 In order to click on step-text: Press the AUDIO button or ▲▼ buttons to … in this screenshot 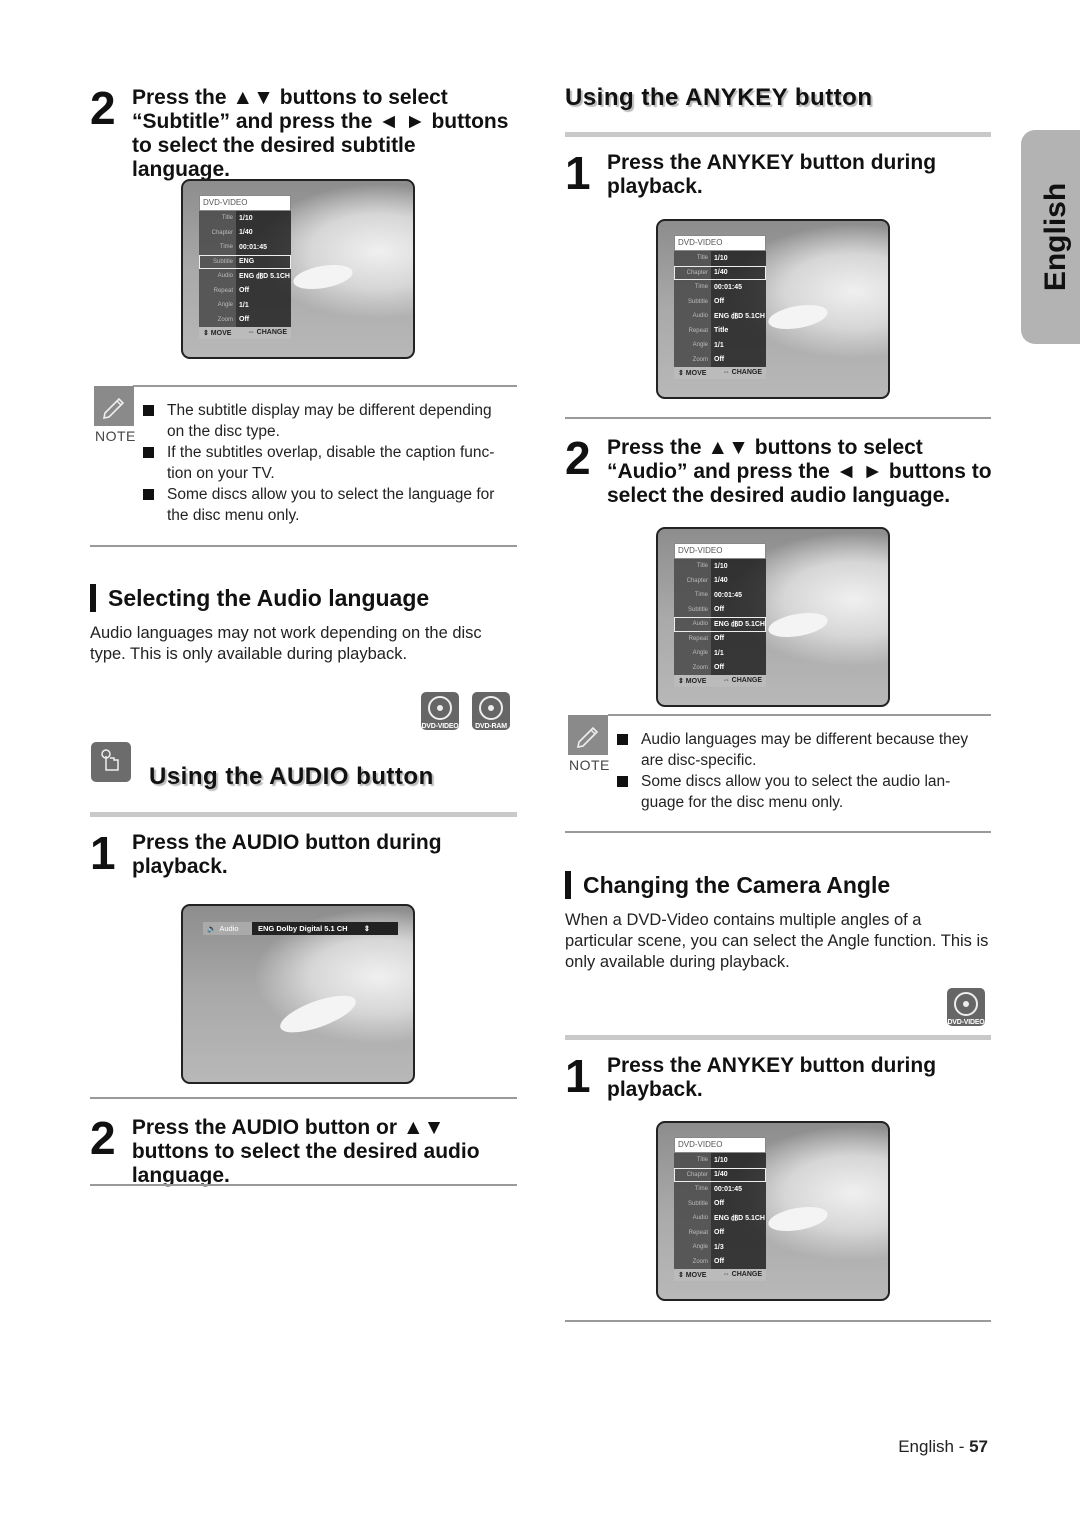, I will do `click(305, 1151)`.